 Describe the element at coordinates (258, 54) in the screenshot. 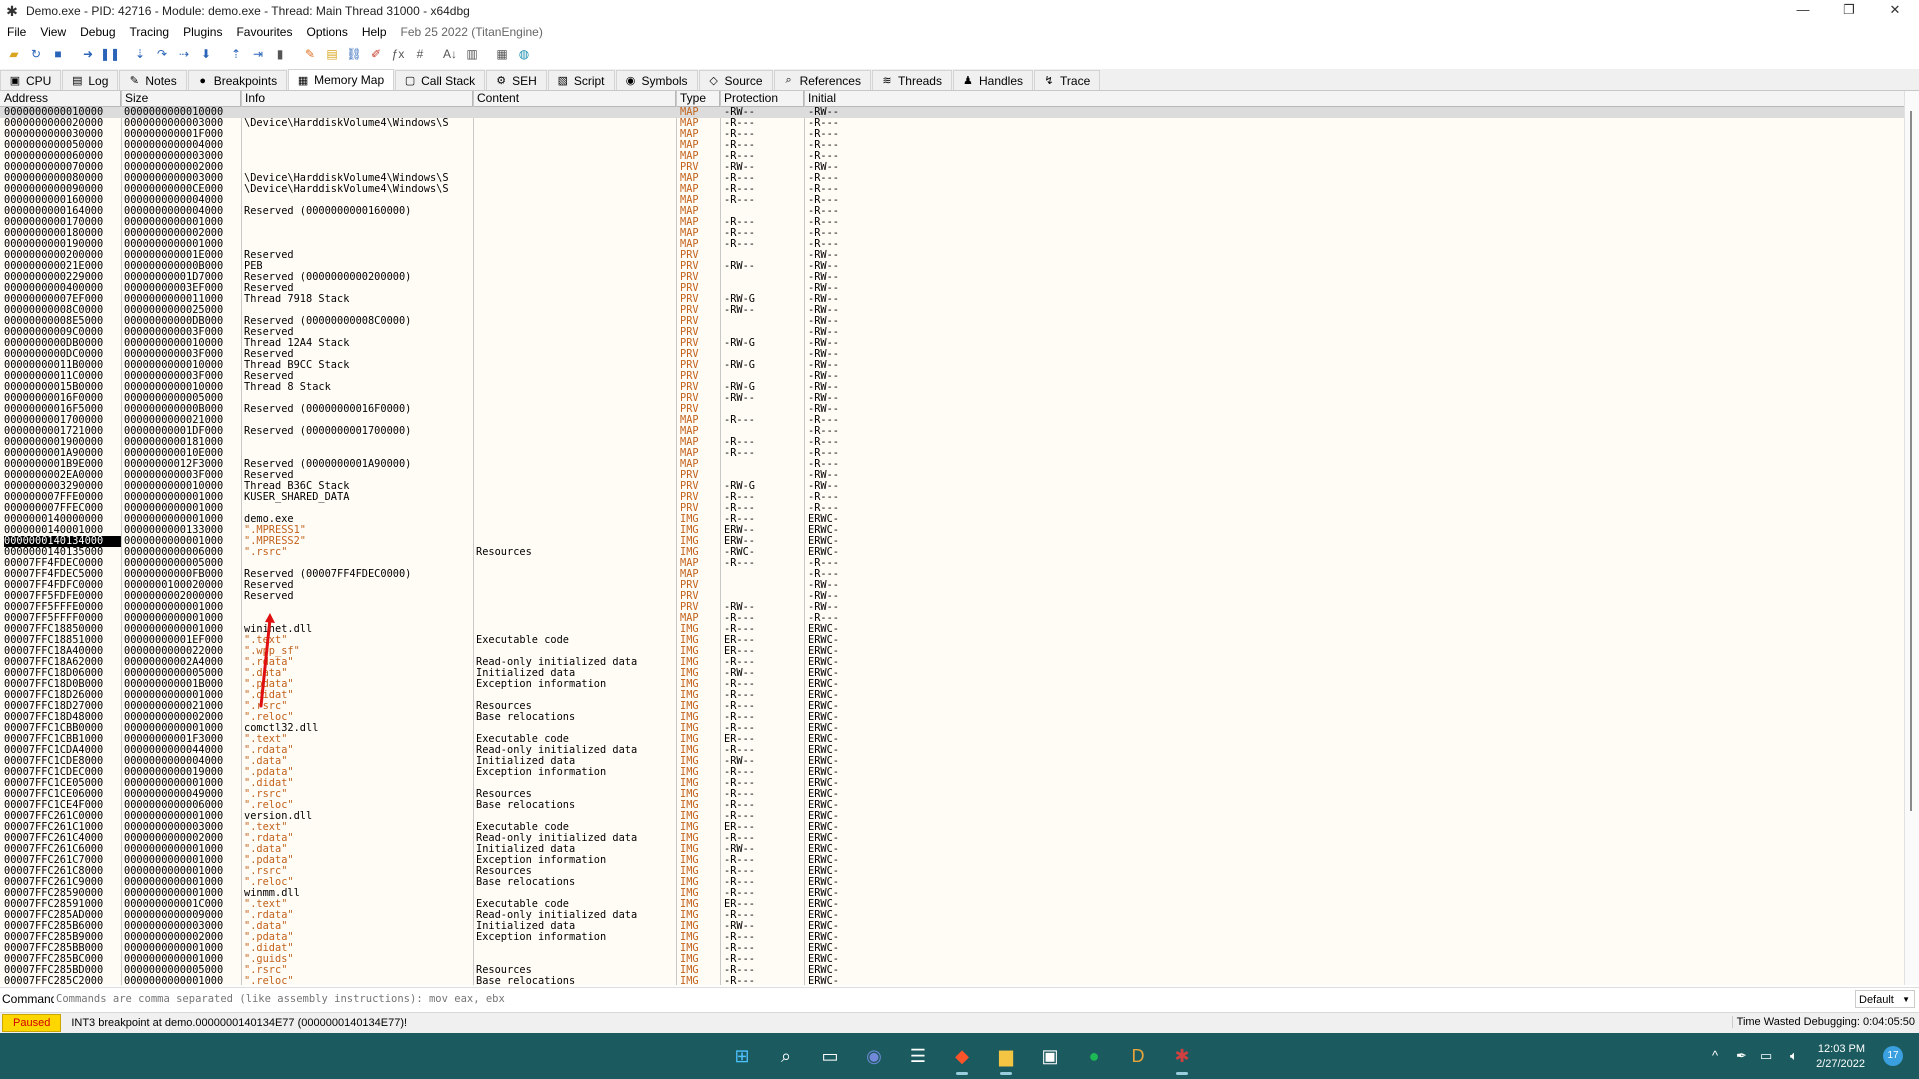

I see `run-to-user-code-icon: ⇥` at that location.